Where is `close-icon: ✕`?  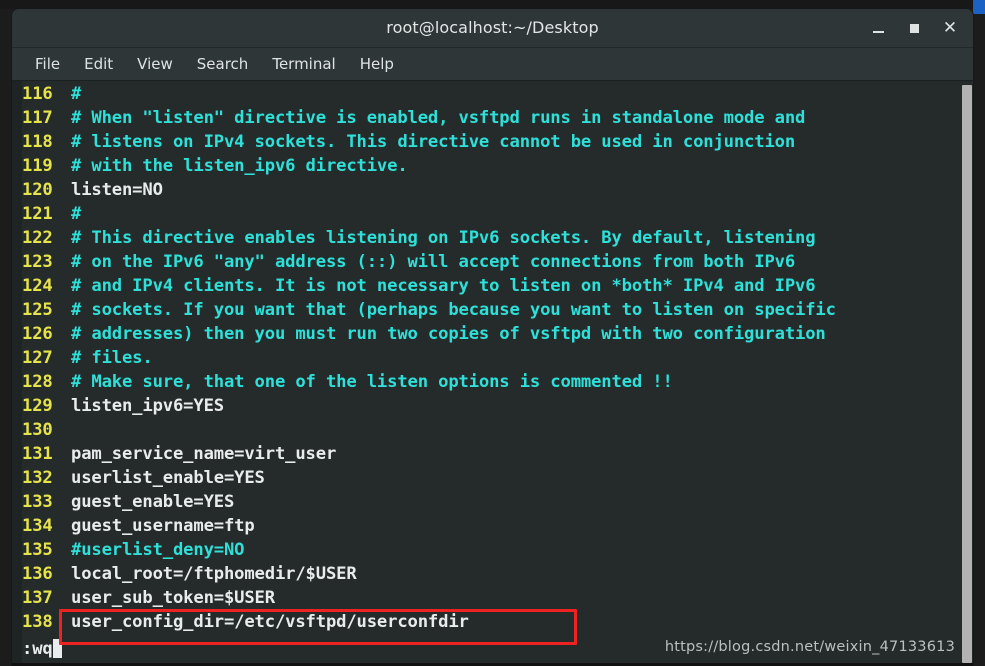 close-icon: ✕ is located at coordinates (950, 27).